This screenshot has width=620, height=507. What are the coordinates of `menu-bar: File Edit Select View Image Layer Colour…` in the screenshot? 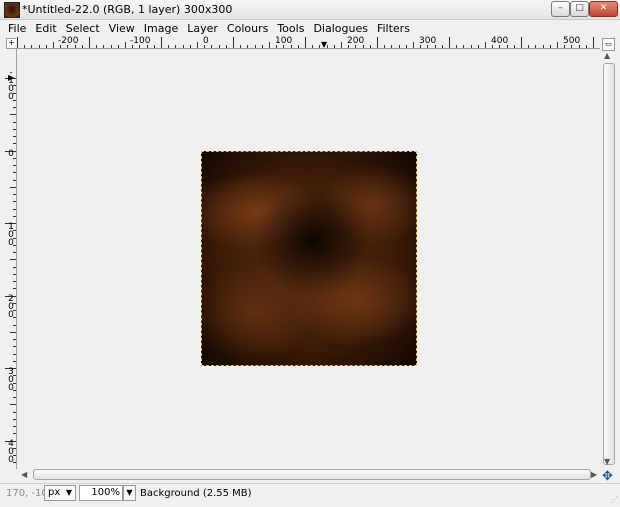 It's located at (310, 28).